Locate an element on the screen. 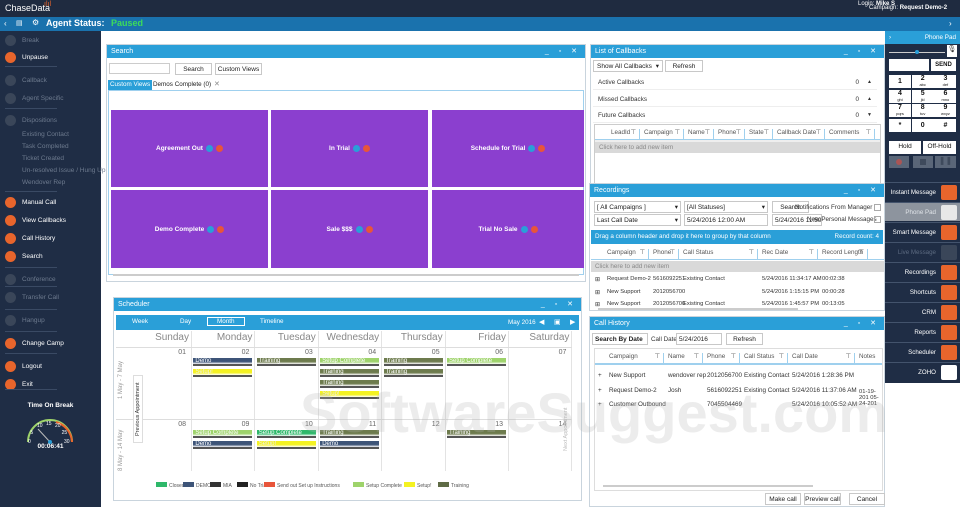 This screenshot has width=960, height=507. preview-call-button: Preview call is located at coordinates (822, 499).